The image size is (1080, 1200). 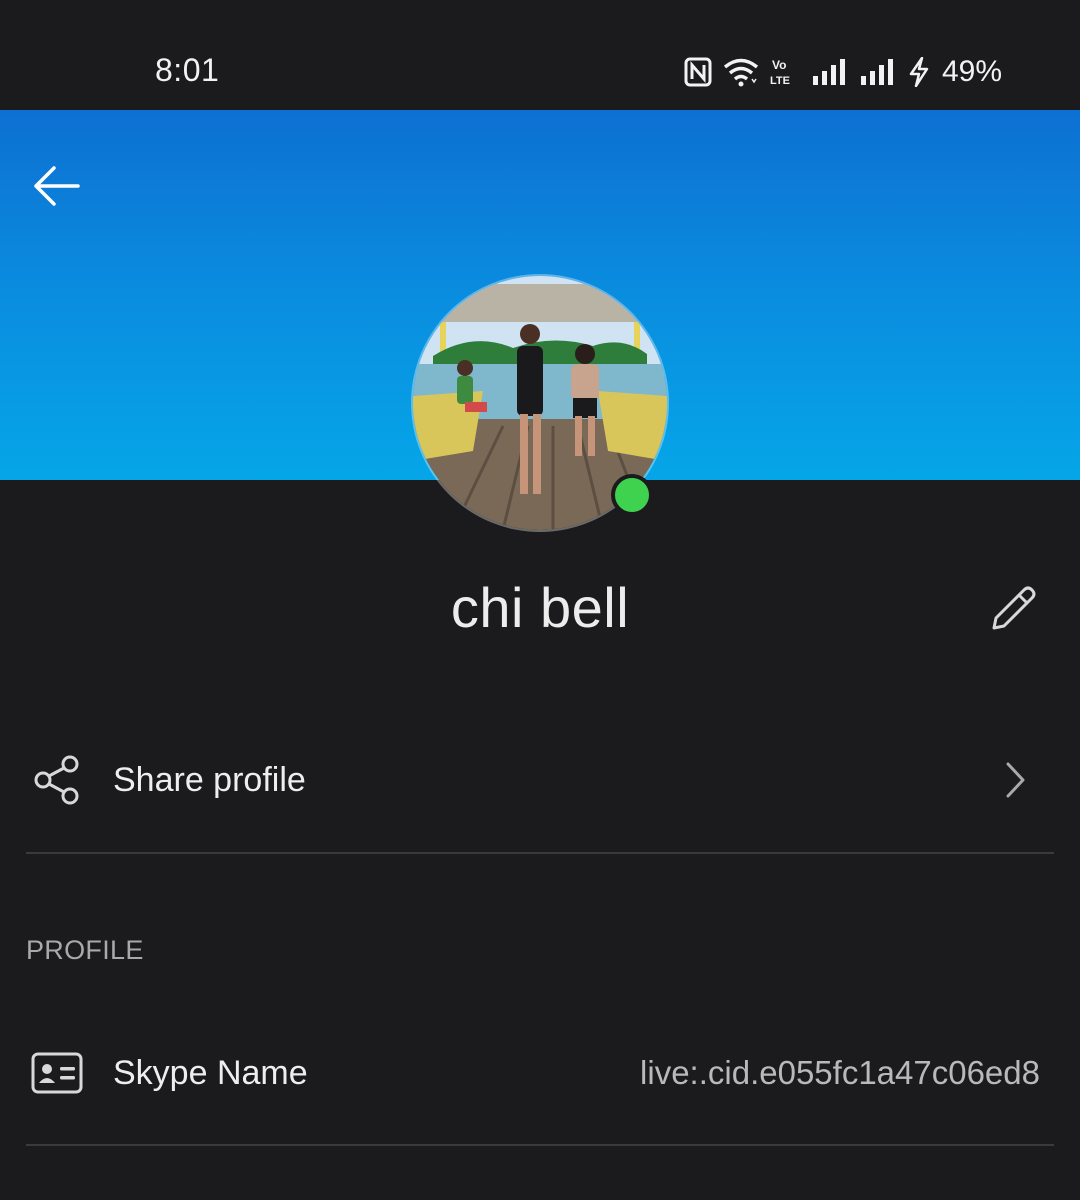 What do you see at coordinates (57, 780) in the screenshot?
I see `share-icon` at bounding box center [57, 780].